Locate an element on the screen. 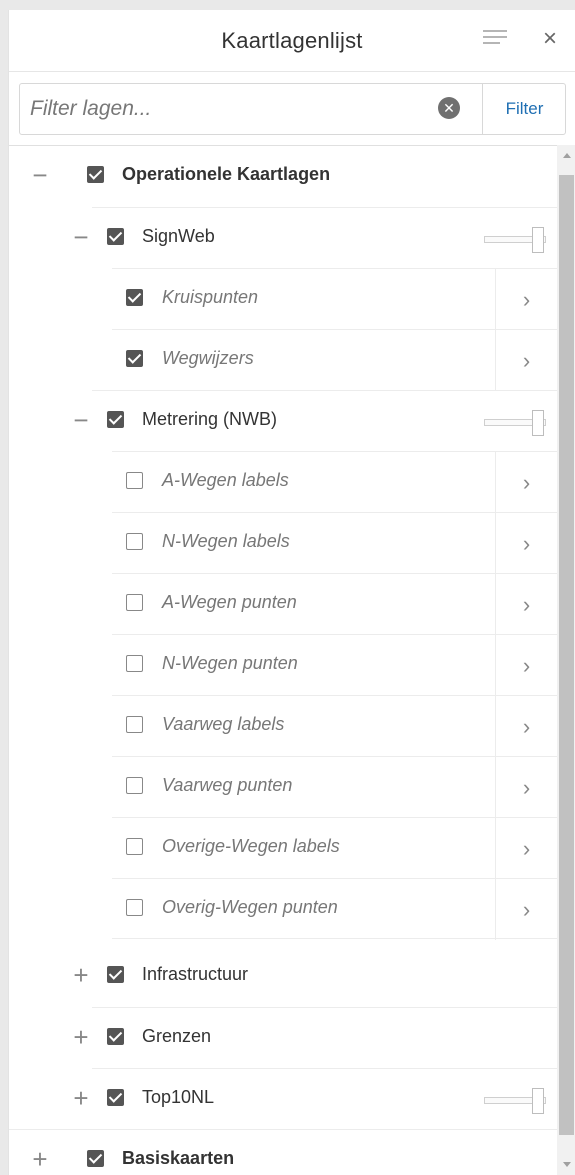  scroll-down-icon is located at coordinates (567, 1164).